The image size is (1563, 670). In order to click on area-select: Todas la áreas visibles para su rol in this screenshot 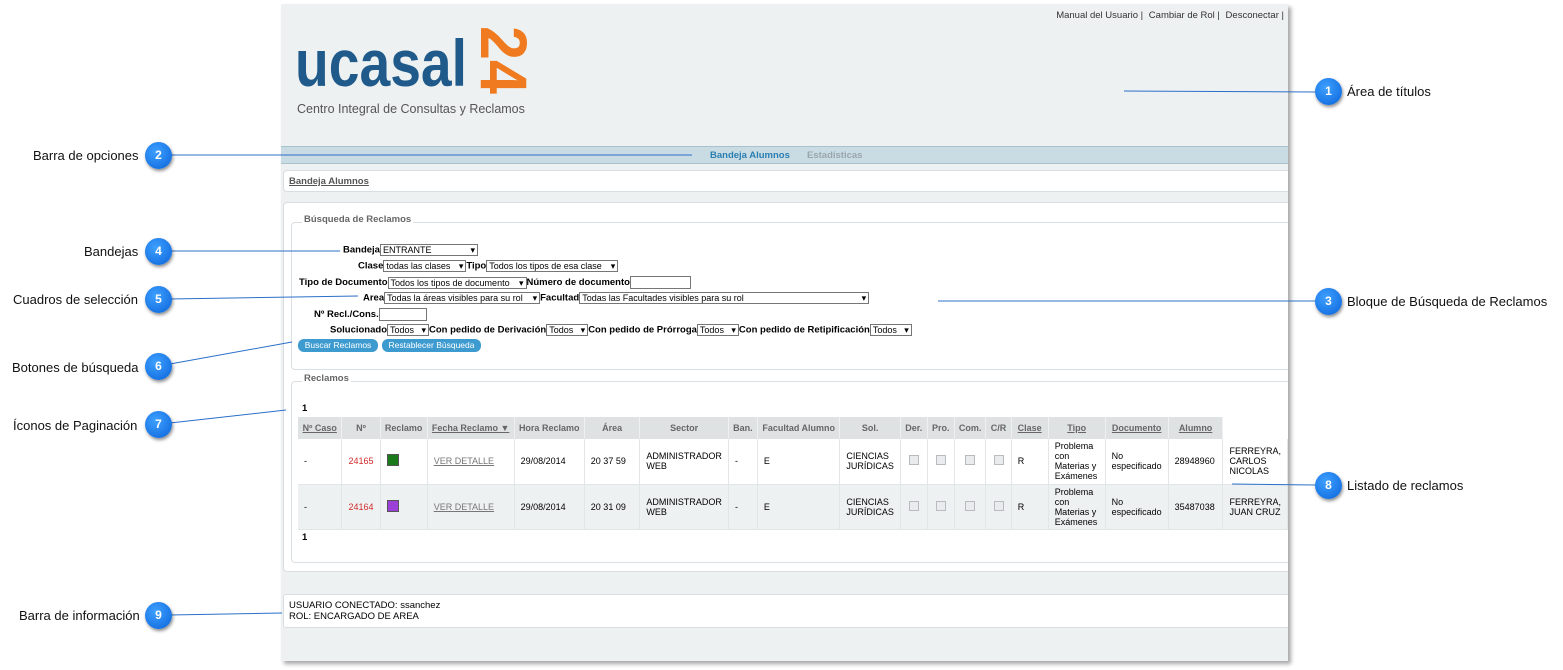, I will do `click(462, 298)`.